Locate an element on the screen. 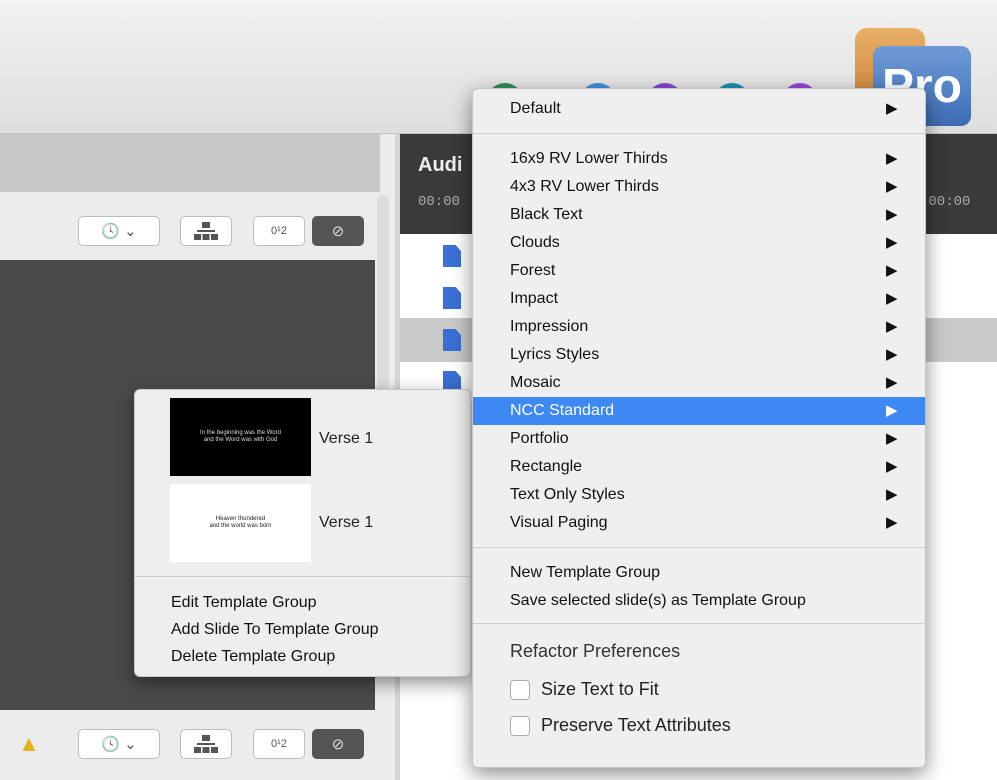 Image resolution: width=997 pixels, height=780 pixels. menu-item-label: New Template Group is located at coordinates (585, 572).